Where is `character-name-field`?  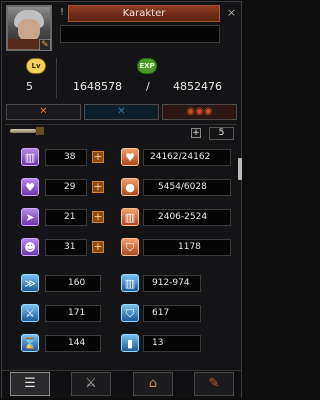 character-name-field is located at coordinates (140, 34).